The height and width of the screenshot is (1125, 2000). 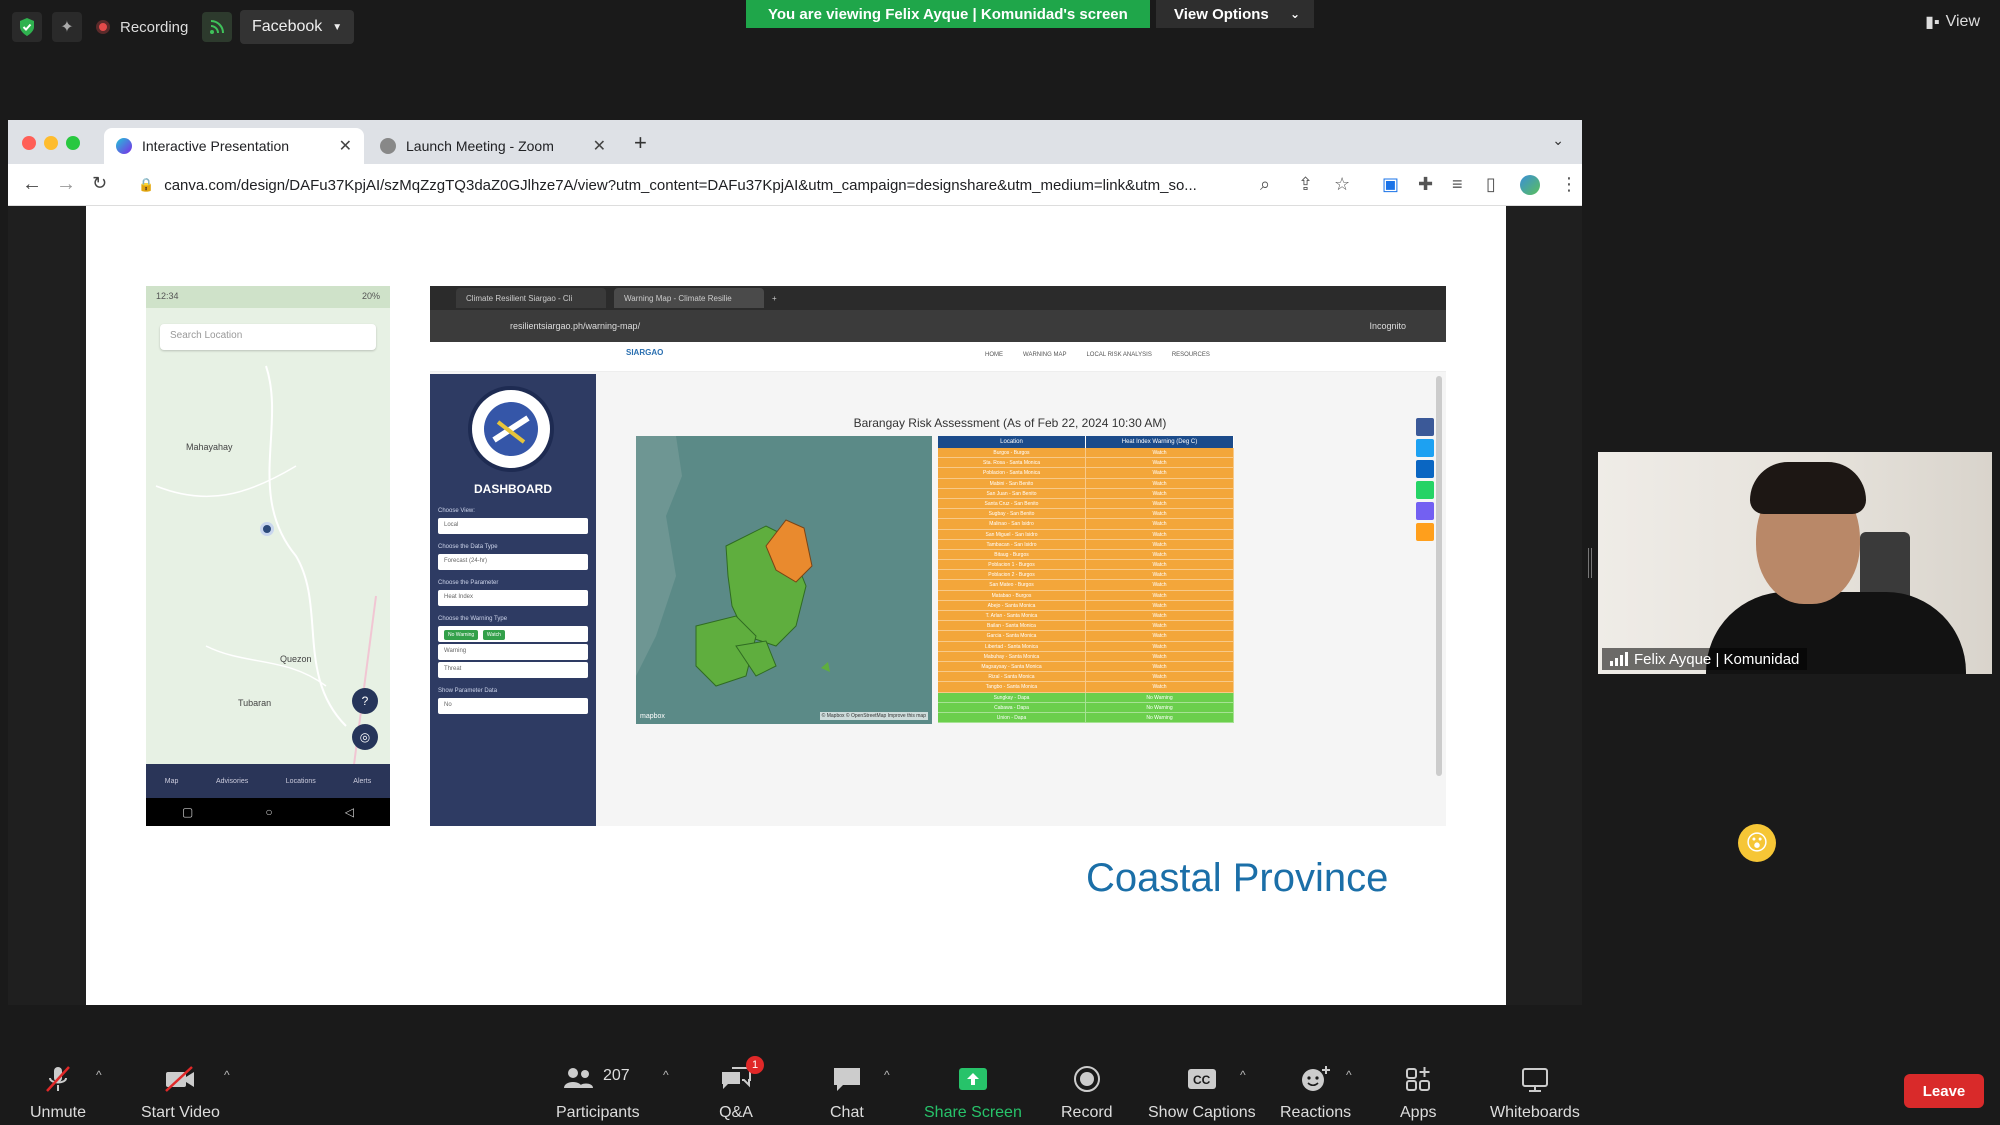 I want to click on panel-resize-handle, so click(x=1590, y=563).